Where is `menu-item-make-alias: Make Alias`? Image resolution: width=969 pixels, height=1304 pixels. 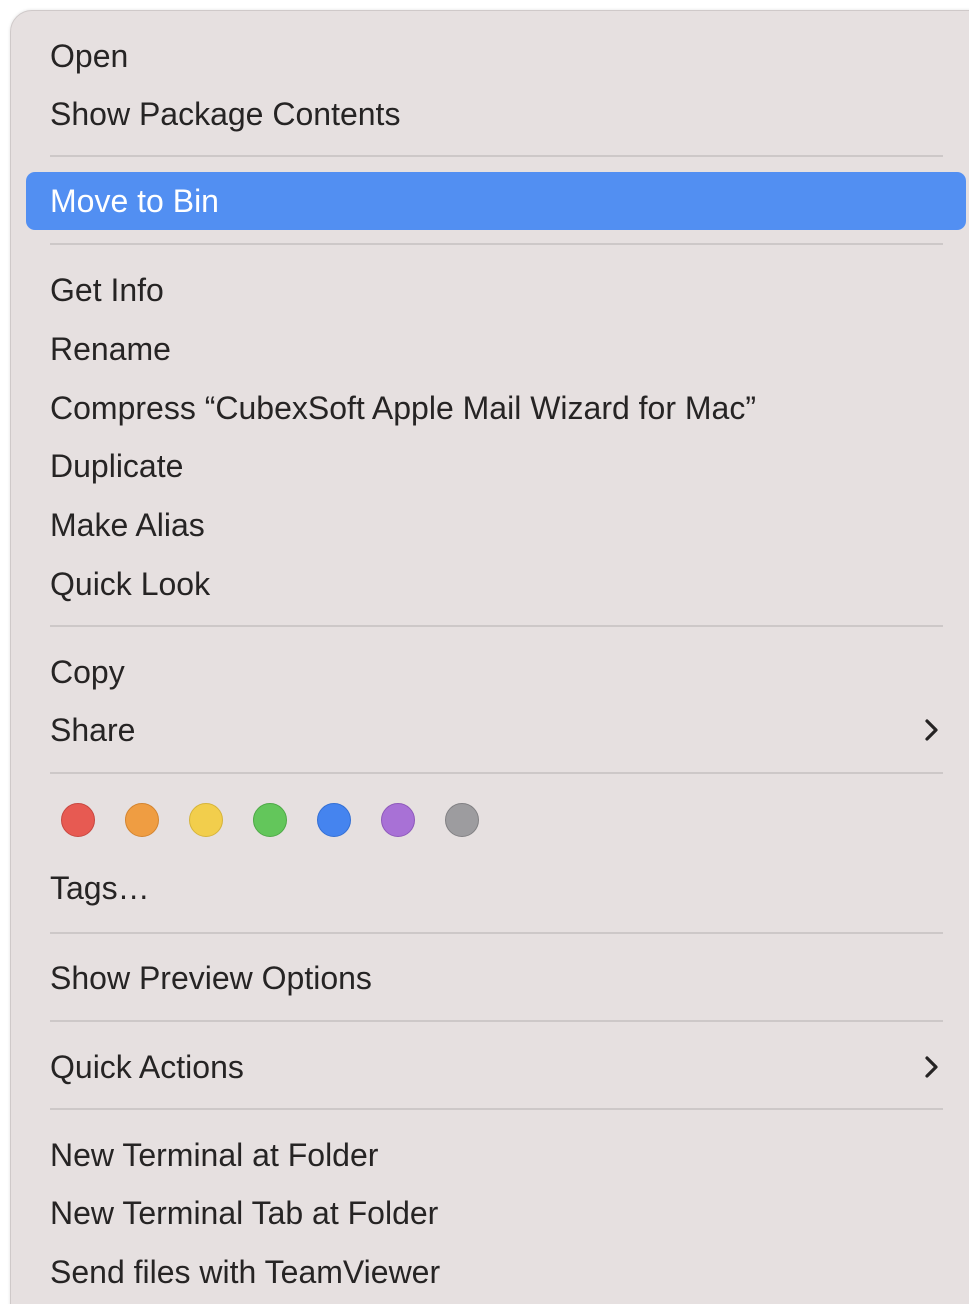
menu-item-make-alias: Make Alias is located at coordinates (496, 525).